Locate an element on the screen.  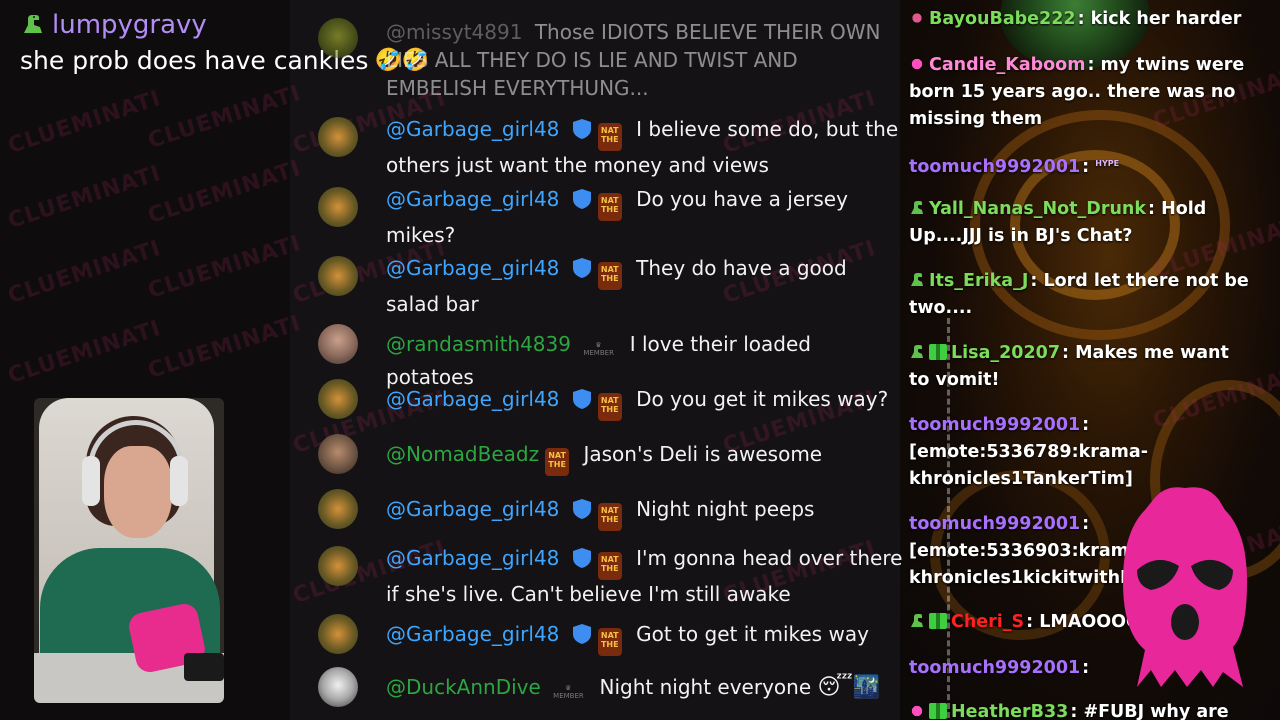
chat-username: Cheri_S is located at coordinates (987, 622).